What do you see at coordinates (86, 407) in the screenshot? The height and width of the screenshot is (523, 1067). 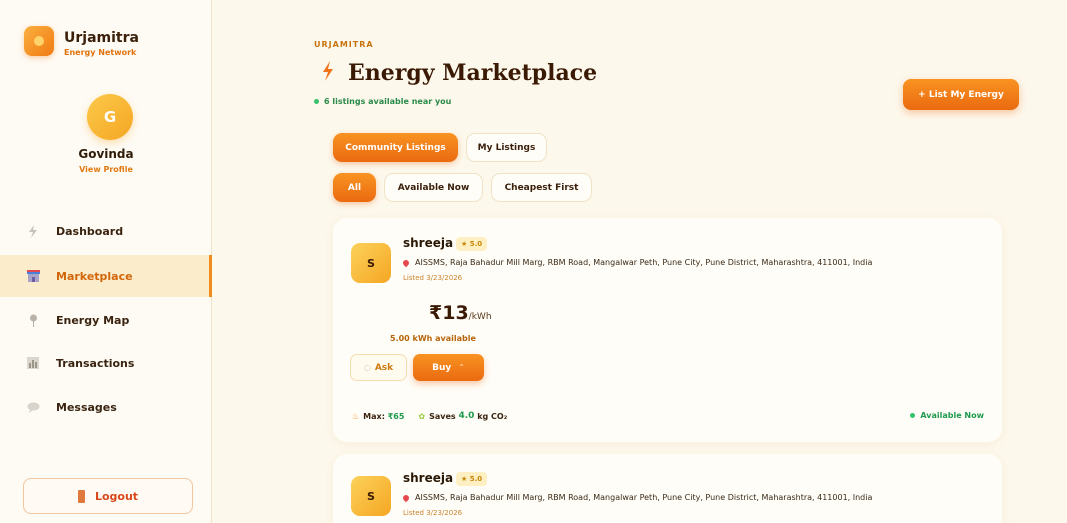 I see `sidebar-item-label: Messages` at bounding box center [86, 407].